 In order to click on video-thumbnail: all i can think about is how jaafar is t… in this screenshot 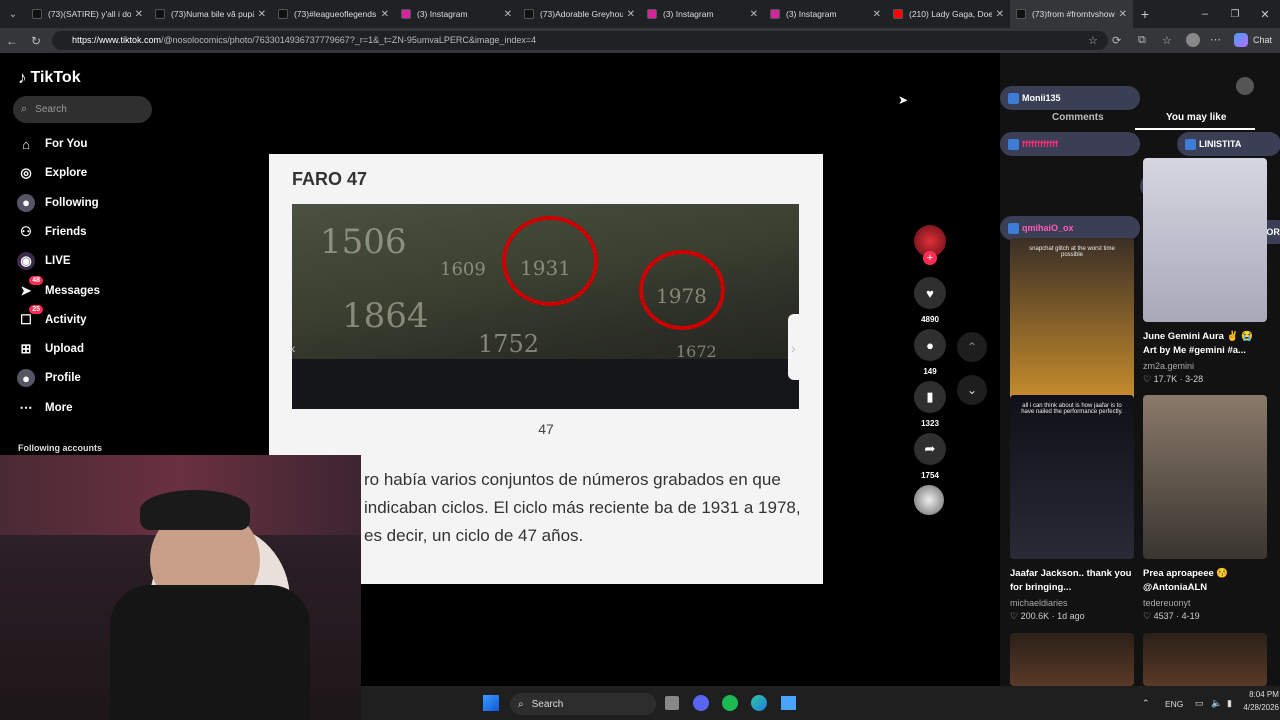, I will do `click(1072, 477)`.